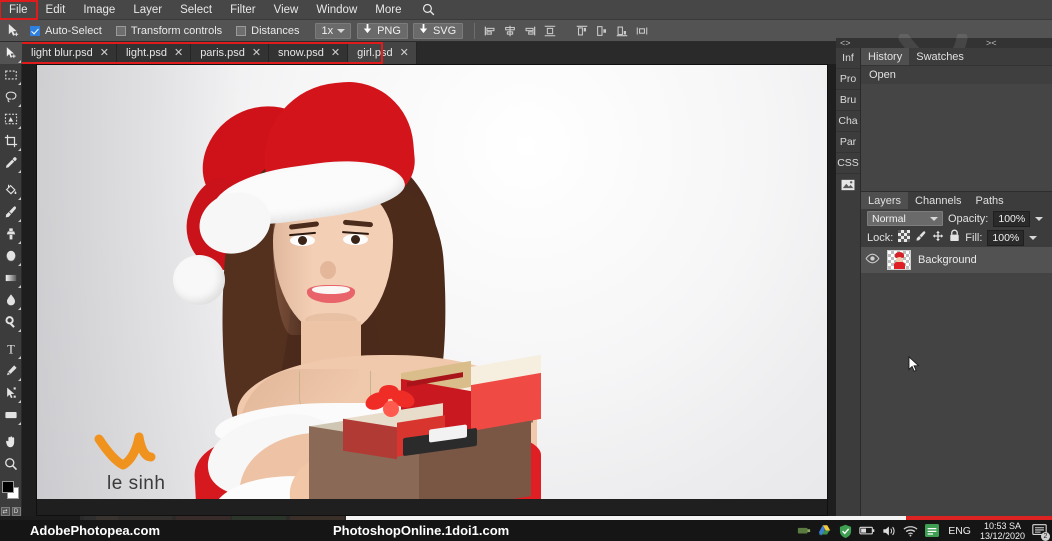 The image size is (1052, 541). I want to click on wifi-icon, so click(910, 531).